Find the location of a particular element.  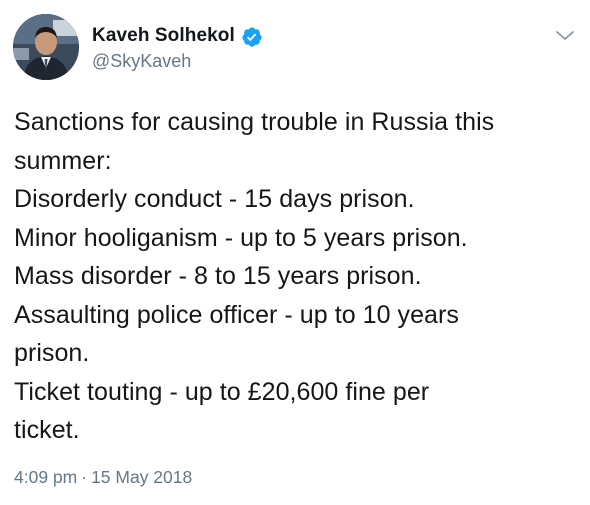

tweet-text-line: Ticket touting - up to £20,600 fine per is located at coordinates (222, 391).